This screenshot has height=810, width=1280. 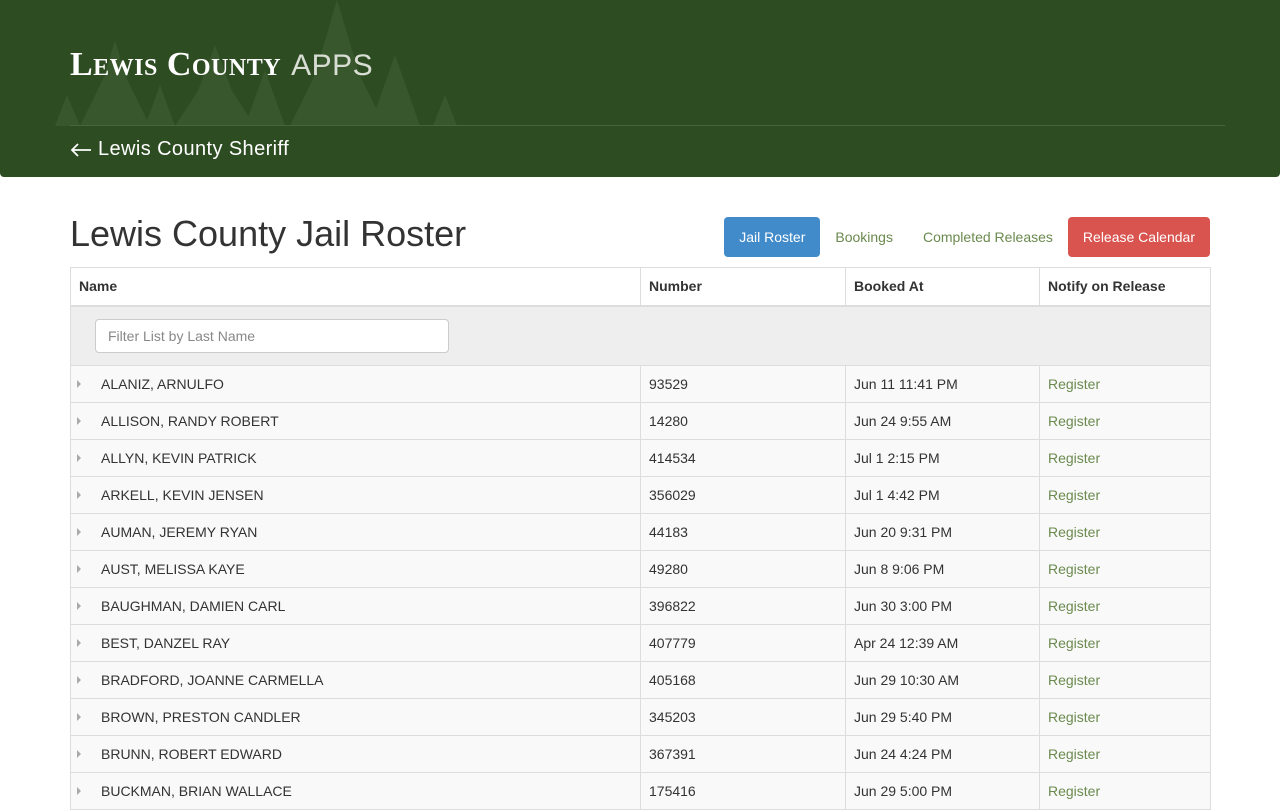 I want to click on brand-logo: Lewis County APPS, so click(x=221, y=66).